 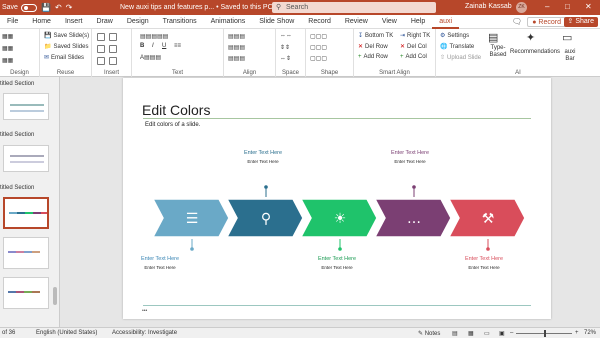 I want to click on auxi-bar-icon: ▭, so click(x=567, y=37).